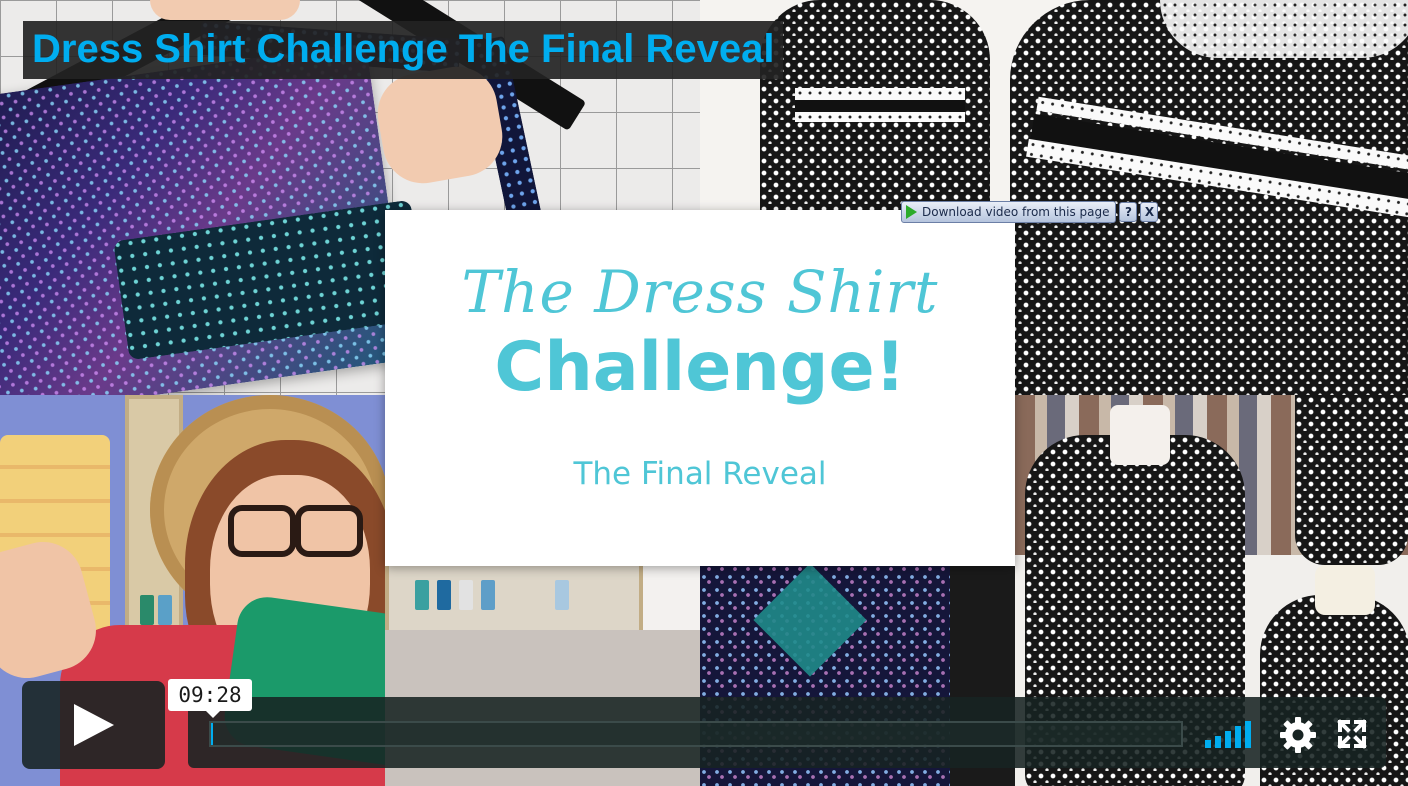 Image resolution: width=1408 pixels, height=786 pixels. I want to click on download-bar: Download video from this page ? X, so click(1030, 212).